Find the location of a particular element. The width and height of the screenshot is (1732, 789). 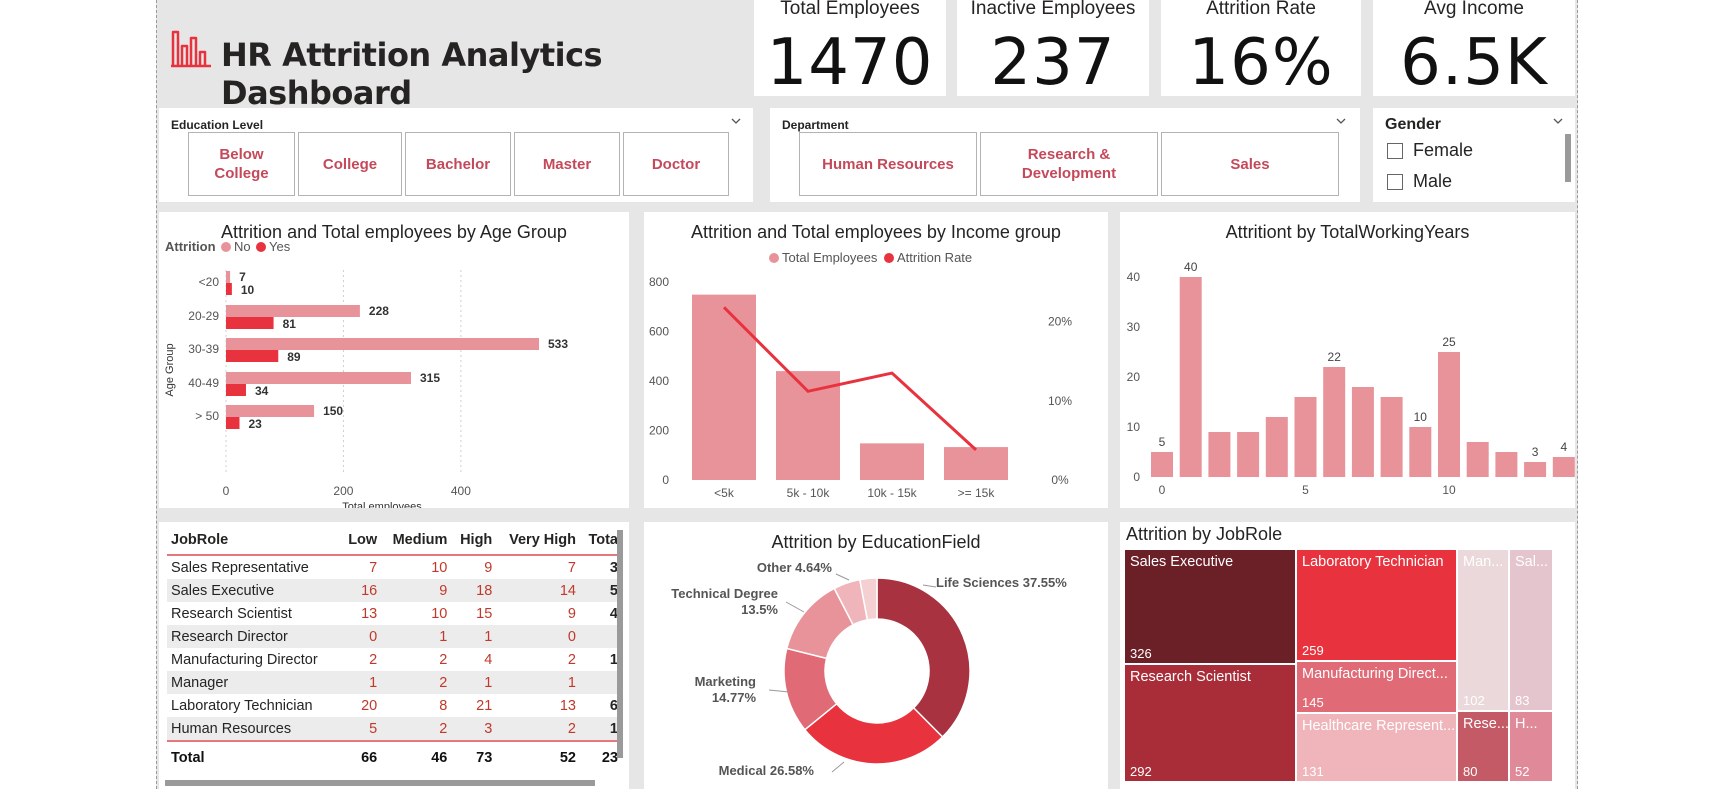

treemap-cell: Healthcare Represent... 131 is located at coordinates (1376, 747).